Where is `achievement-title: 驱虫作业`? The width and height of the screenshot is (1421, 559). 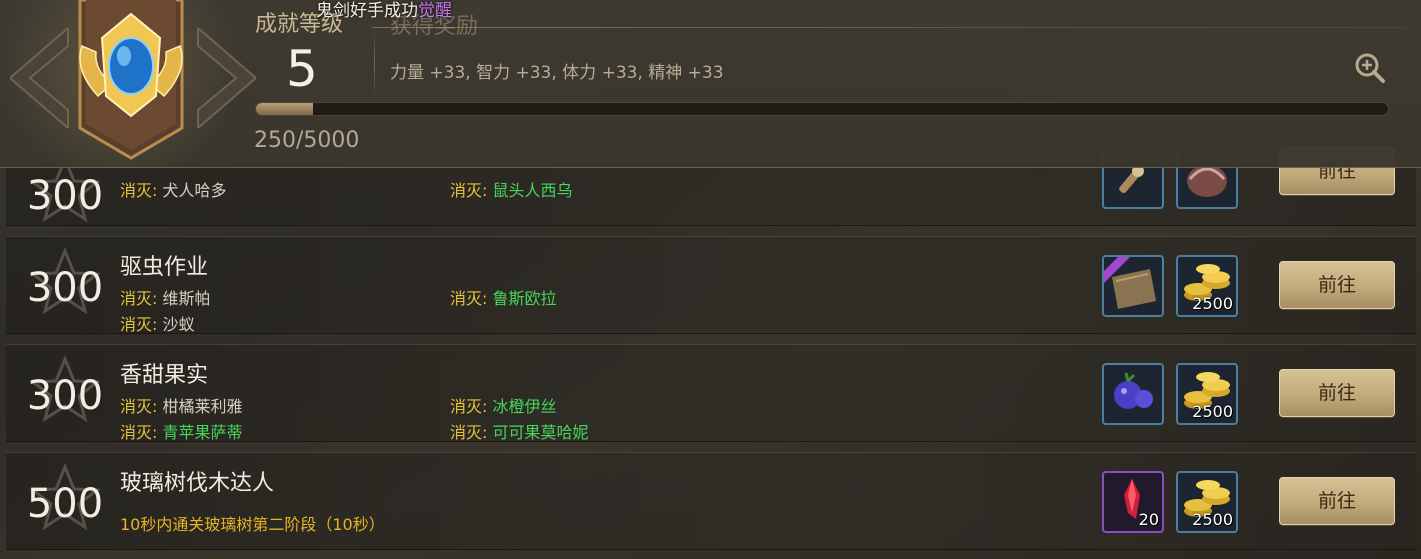
achievement-title: 驱虫作业 is located at coordinates (164, 267).